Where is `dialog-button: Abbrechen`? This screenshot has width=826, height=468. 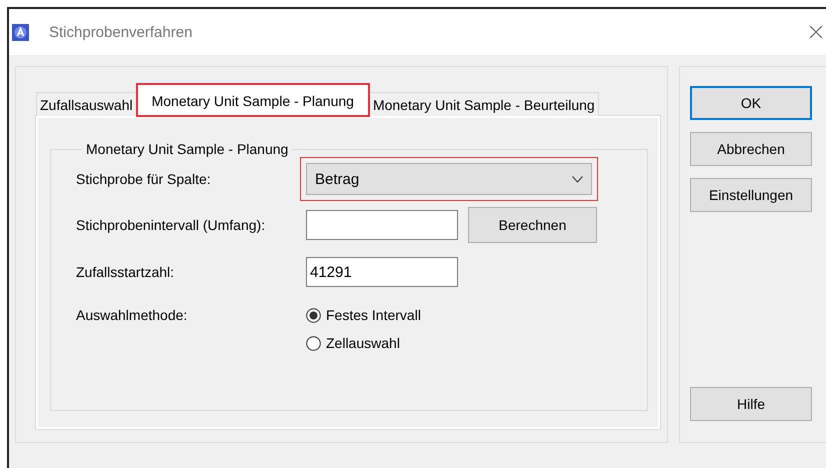
dialog-button: Abbrechen is located at coordinates (751, 149).